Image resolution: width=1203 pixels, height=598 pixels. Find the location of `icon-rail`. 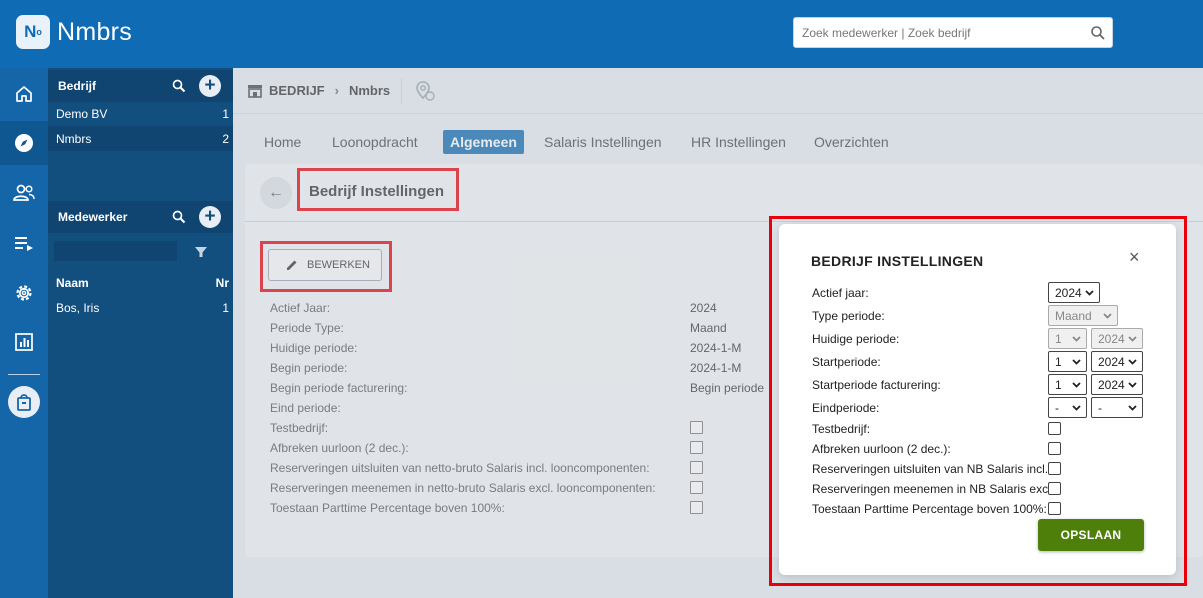

icon-rail is located at coordinates (24, 333).